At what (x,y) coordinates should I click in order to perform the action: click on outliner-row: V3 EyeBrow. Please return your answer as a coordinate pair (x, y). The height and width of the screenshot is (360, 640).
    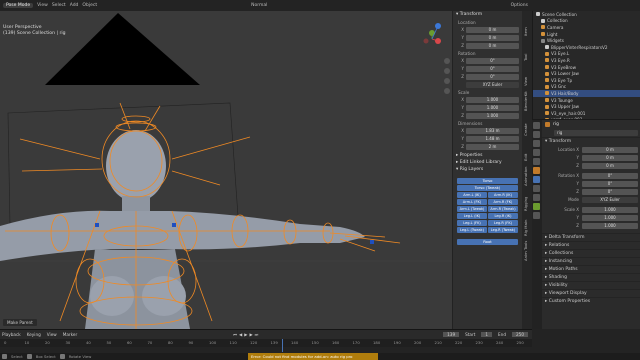
    Looking at the image, I should click on (586, 67).